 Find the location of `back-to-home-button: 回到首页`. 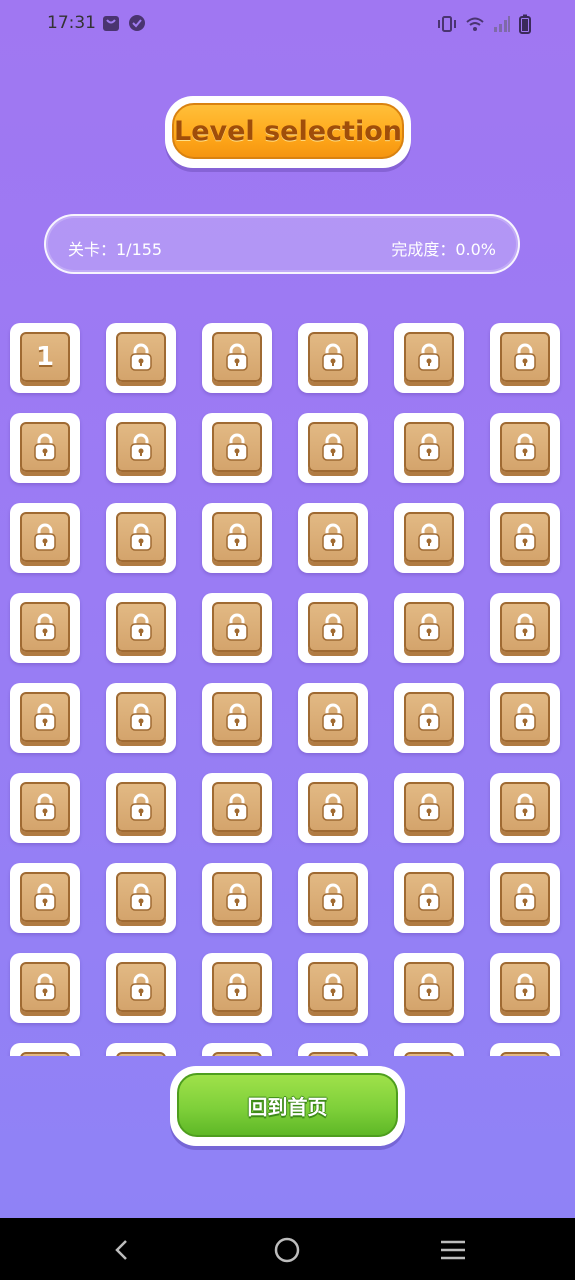

back-to-home-button: 回到首页 is located at coordinates (287, 1106).